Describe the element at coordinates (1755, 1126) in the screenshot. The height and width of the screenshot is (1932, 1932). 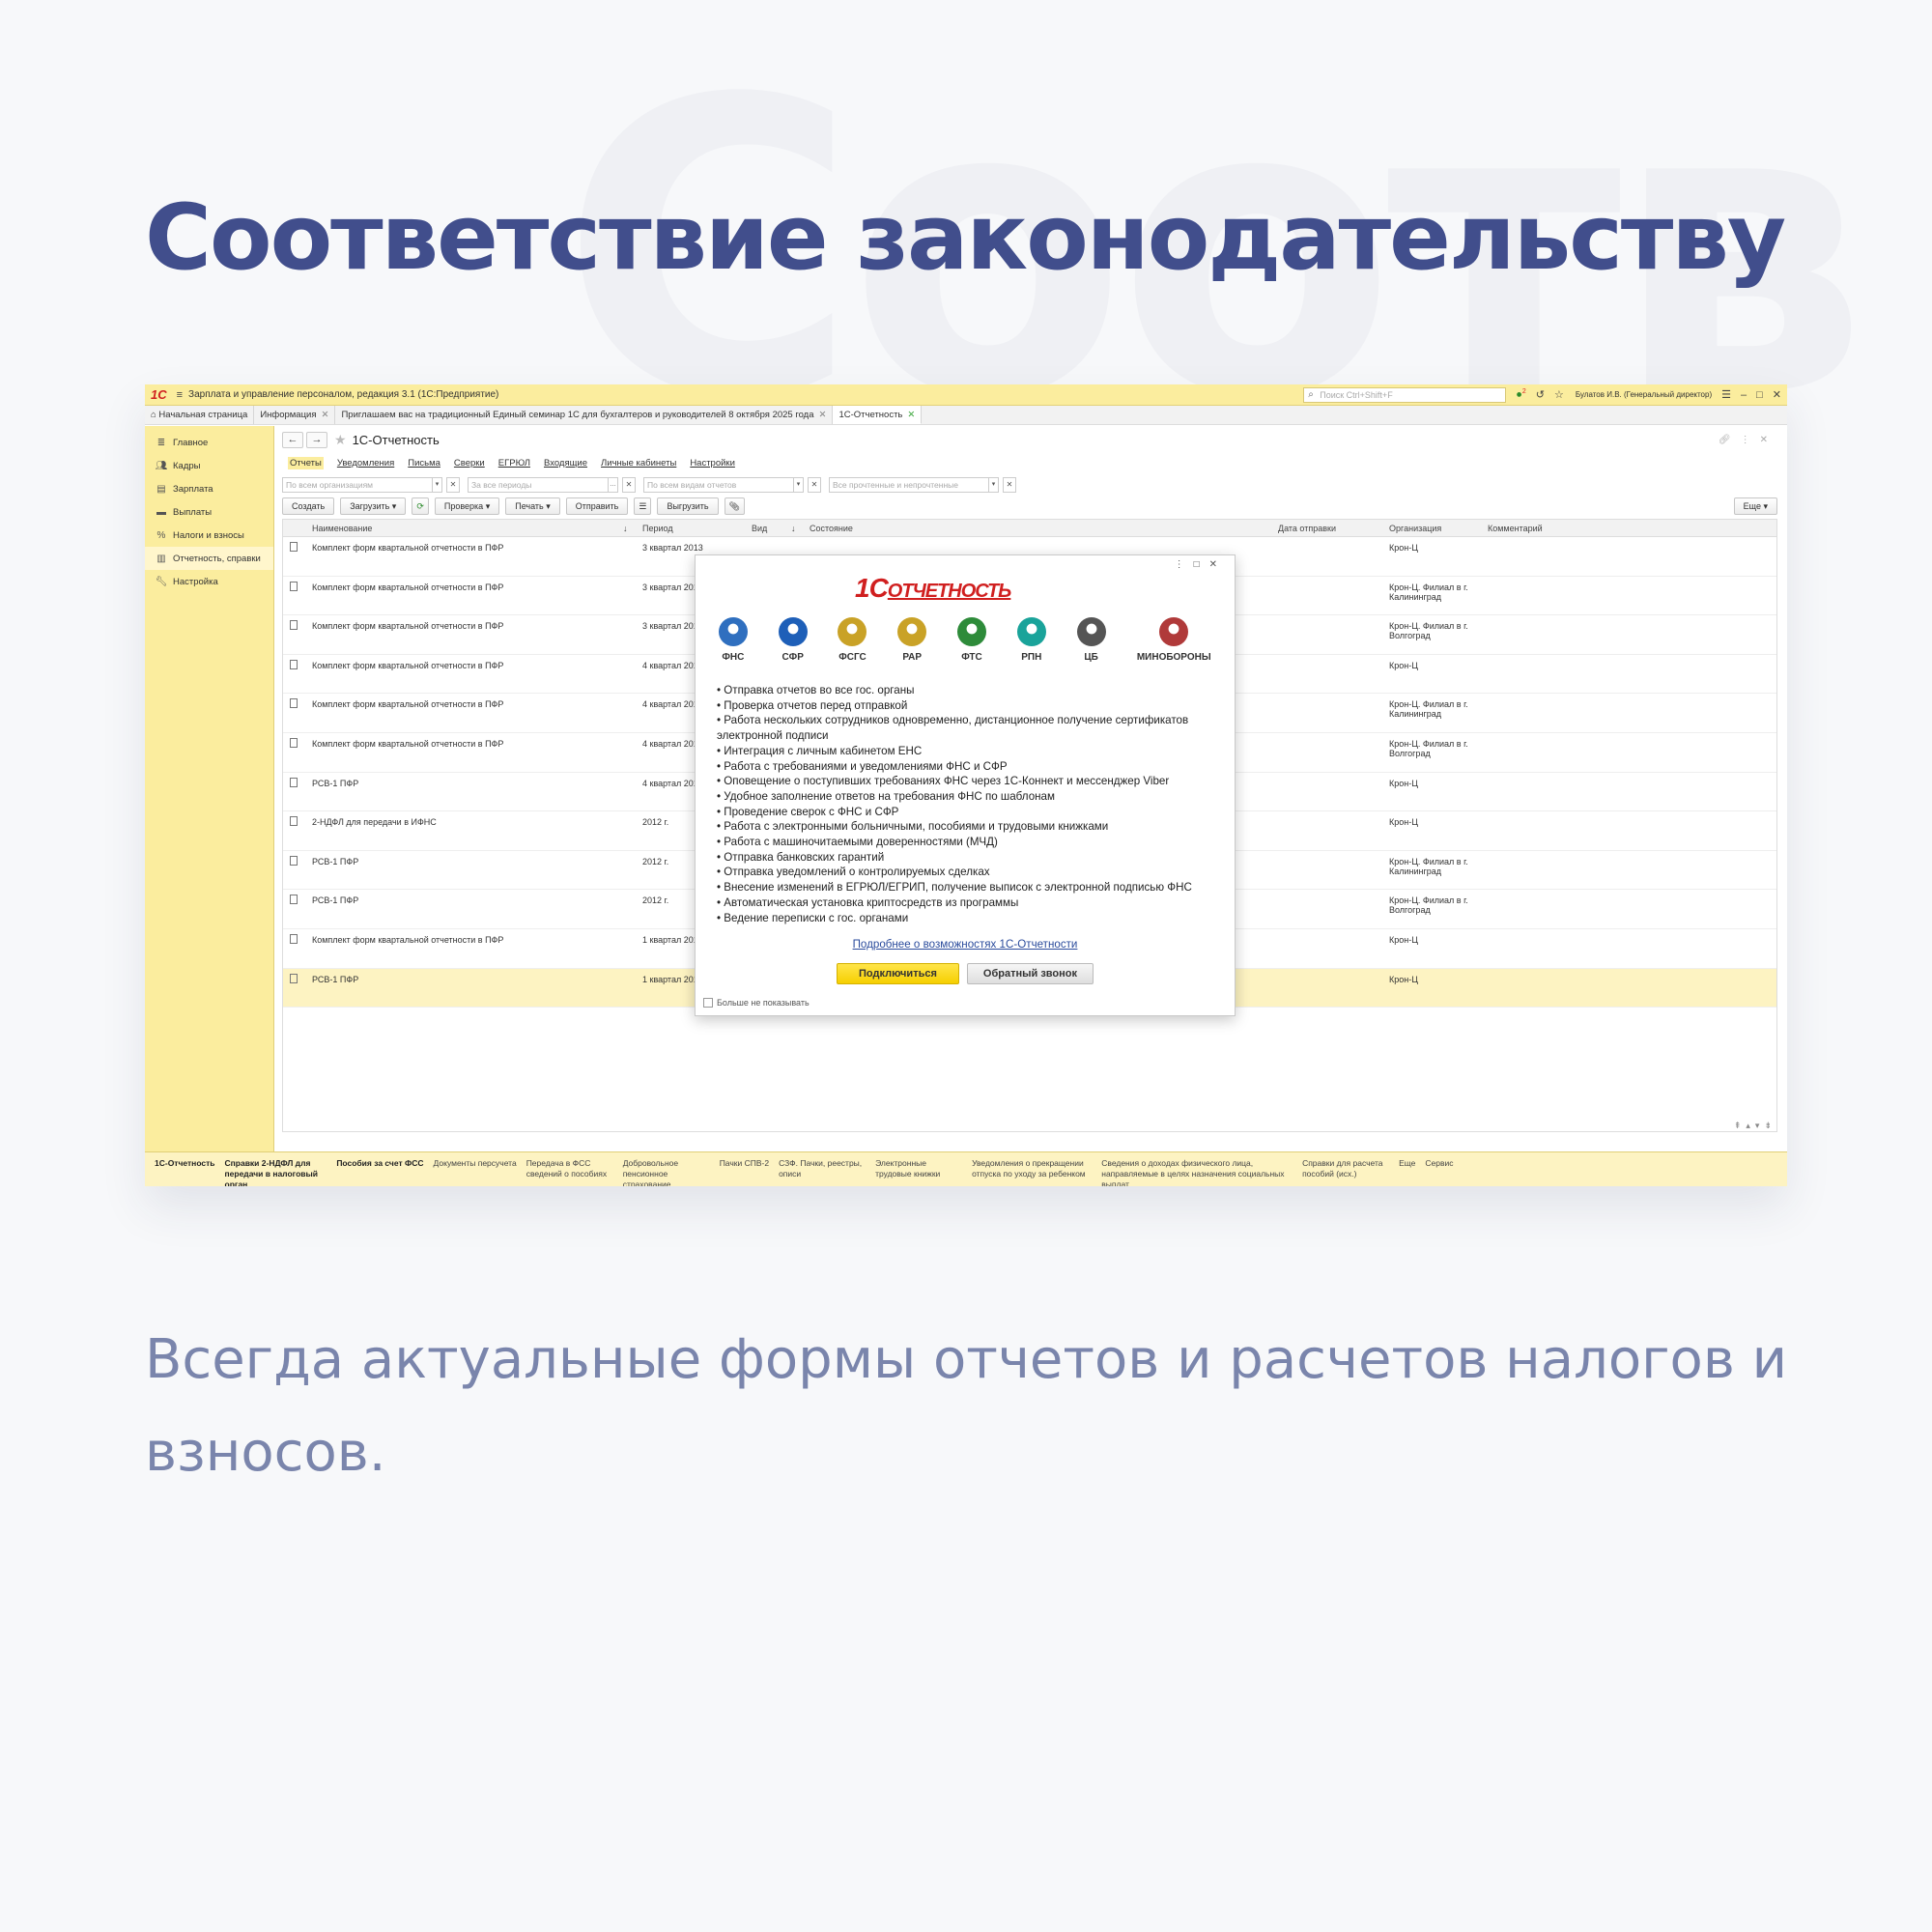
I see `scroll-buttons: ⇞▴▾⇟` at that location.